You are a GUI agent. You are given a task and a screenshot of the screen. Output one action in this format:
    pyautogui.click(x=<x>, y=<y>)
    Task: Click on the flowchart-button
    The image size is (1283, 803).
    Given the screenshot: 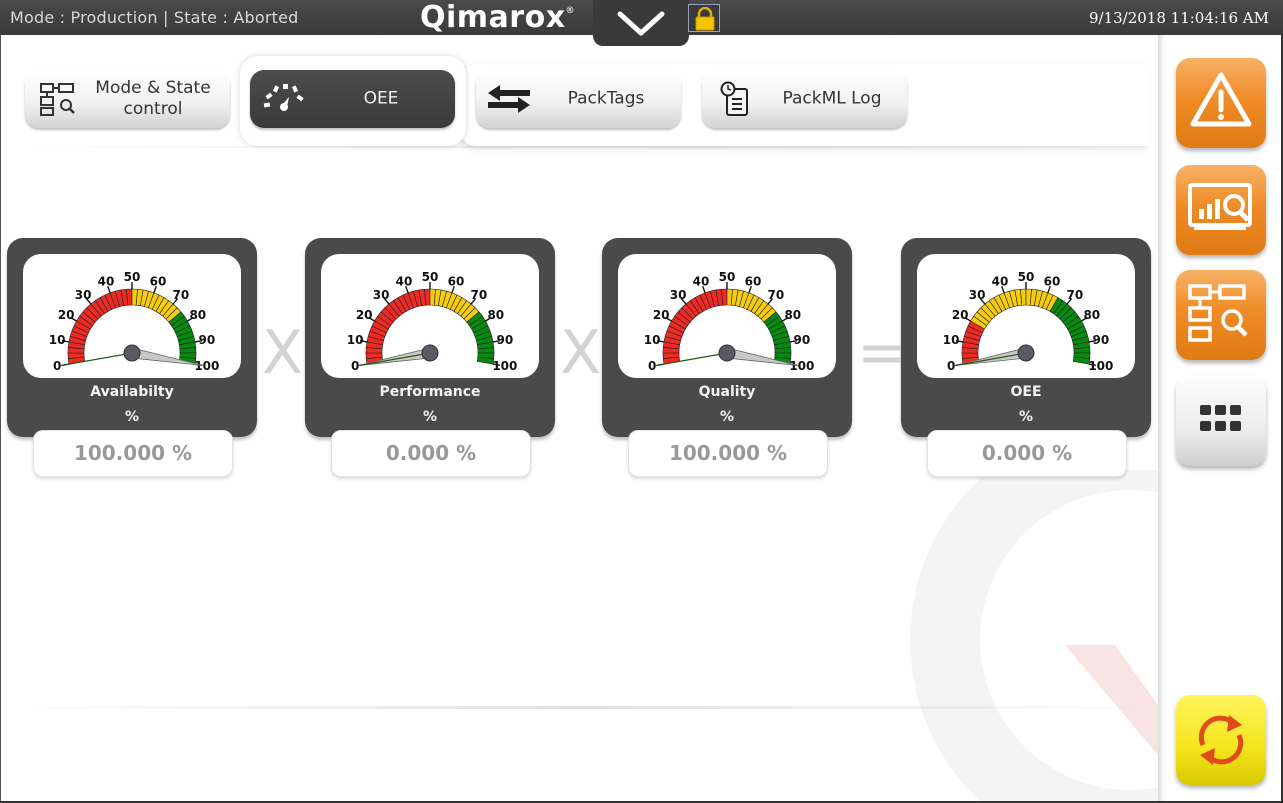 What is the action you would take?
    pyautogui.click(x=1221, y=315)
    